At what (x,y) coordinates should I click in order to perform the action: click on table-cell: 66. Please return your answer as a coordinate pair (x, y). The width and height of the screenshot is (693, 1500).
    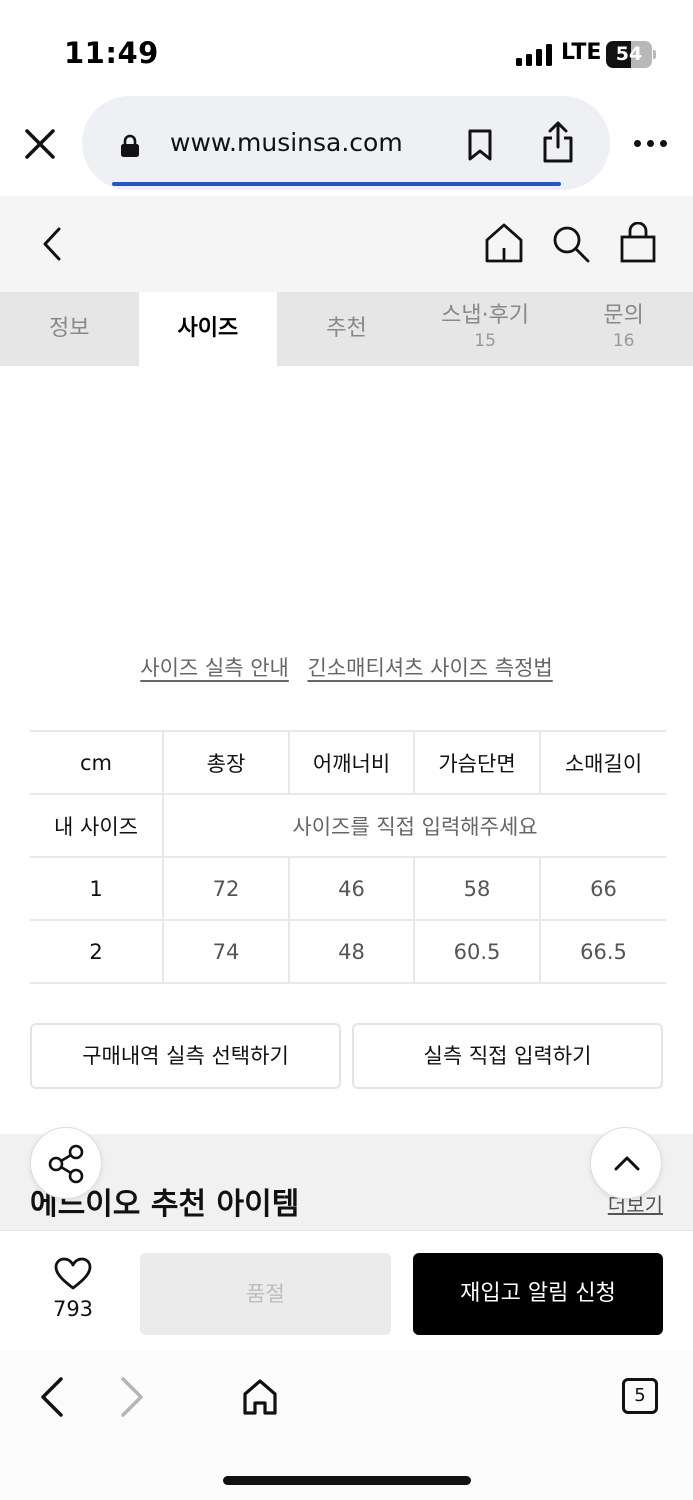
    Looking at the image, I should click on (602, 888).